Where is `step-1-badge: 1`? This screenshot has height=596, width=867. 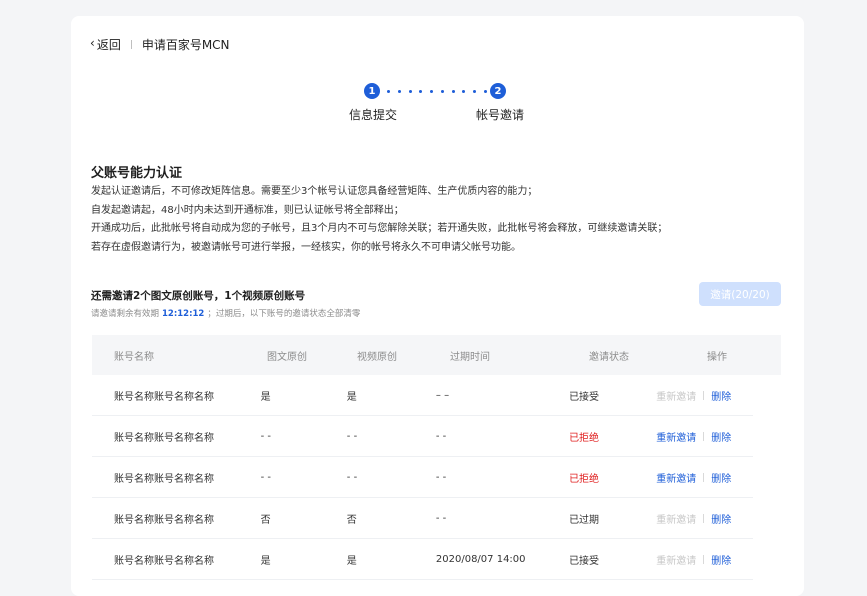 step-1-badge: 1 is located at coordinates (372, 91).